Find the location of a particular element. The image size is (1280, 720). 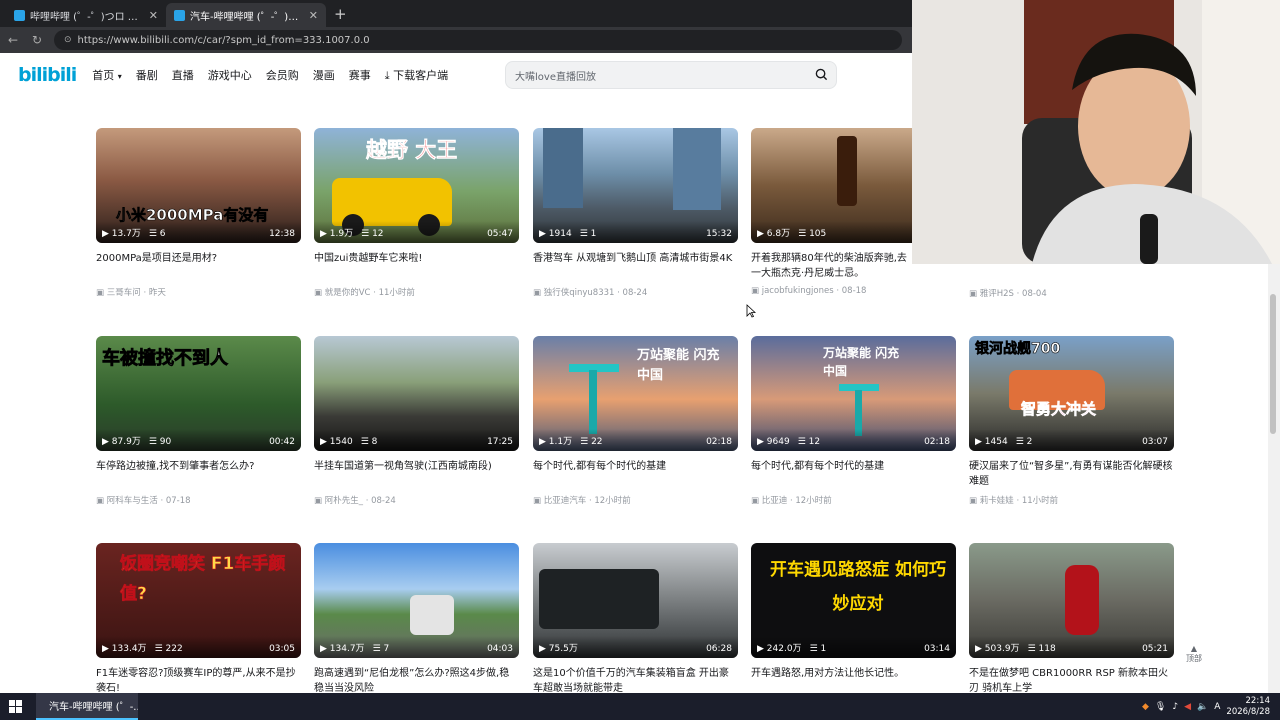

nav-item-esports: 赛事 is located at coordinates (360, 75).